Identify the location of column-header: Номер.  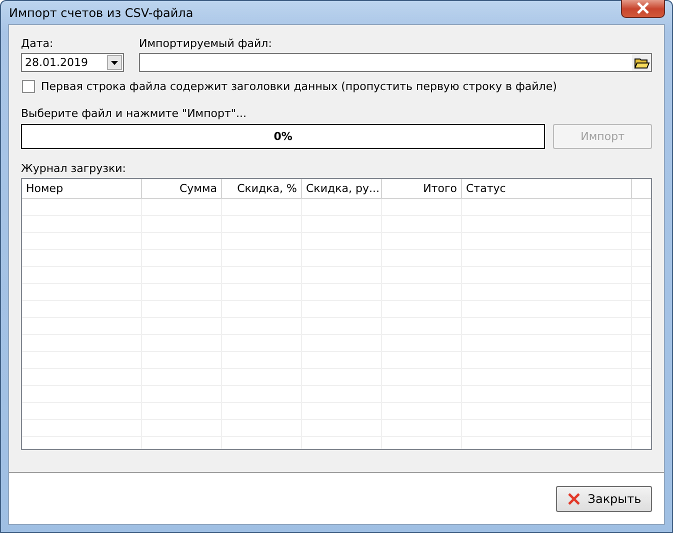
(82, 188).